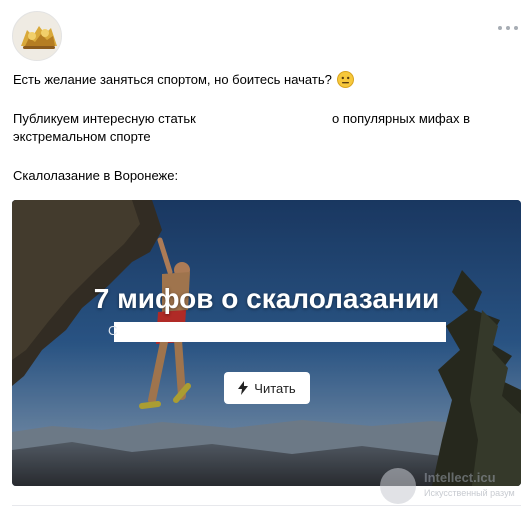 The height and width of the screenshot is (510, 530). I want to click on more-dots-icon, so click(500, 28).